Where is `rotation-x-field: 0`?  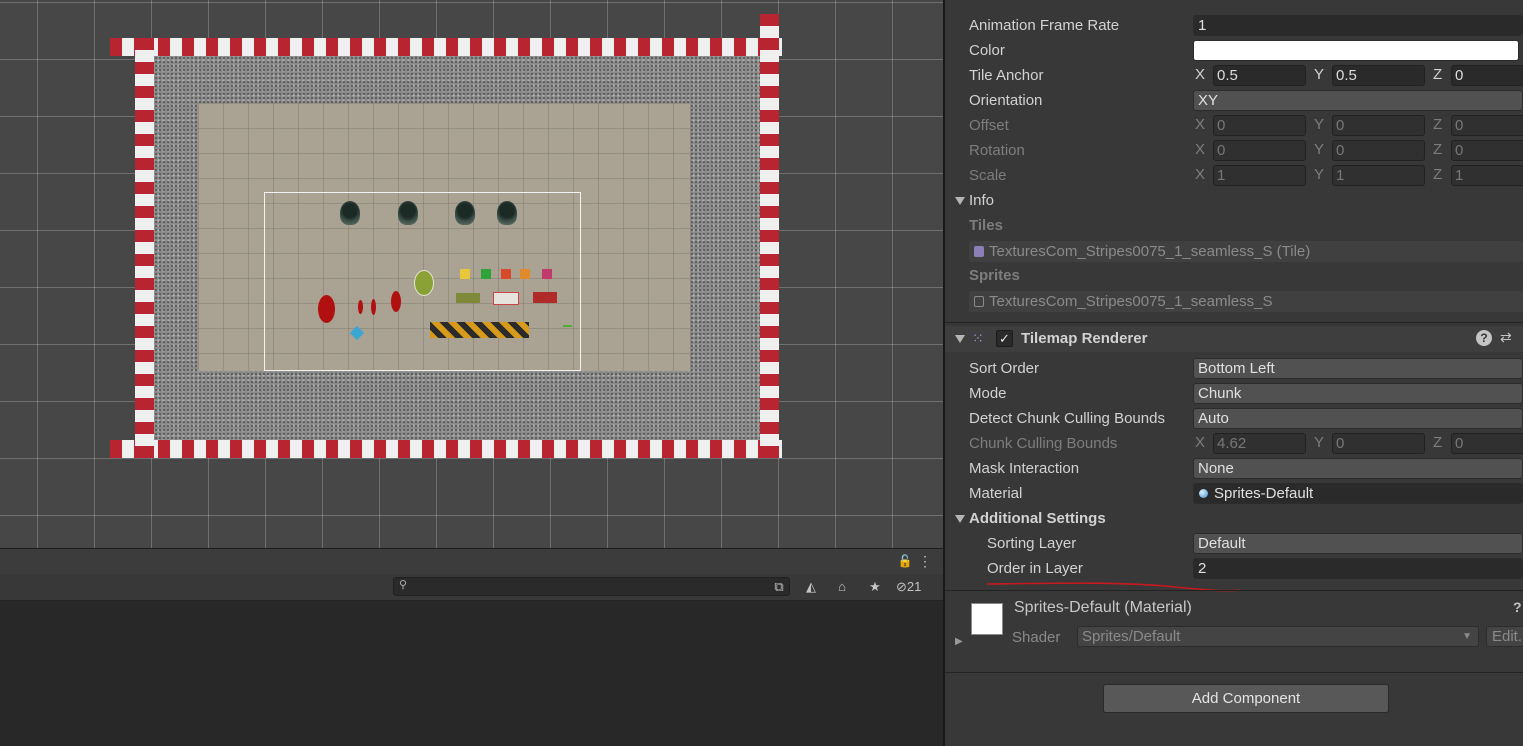 rotation-x-field: 0 is located at coordinates (1259, 150).